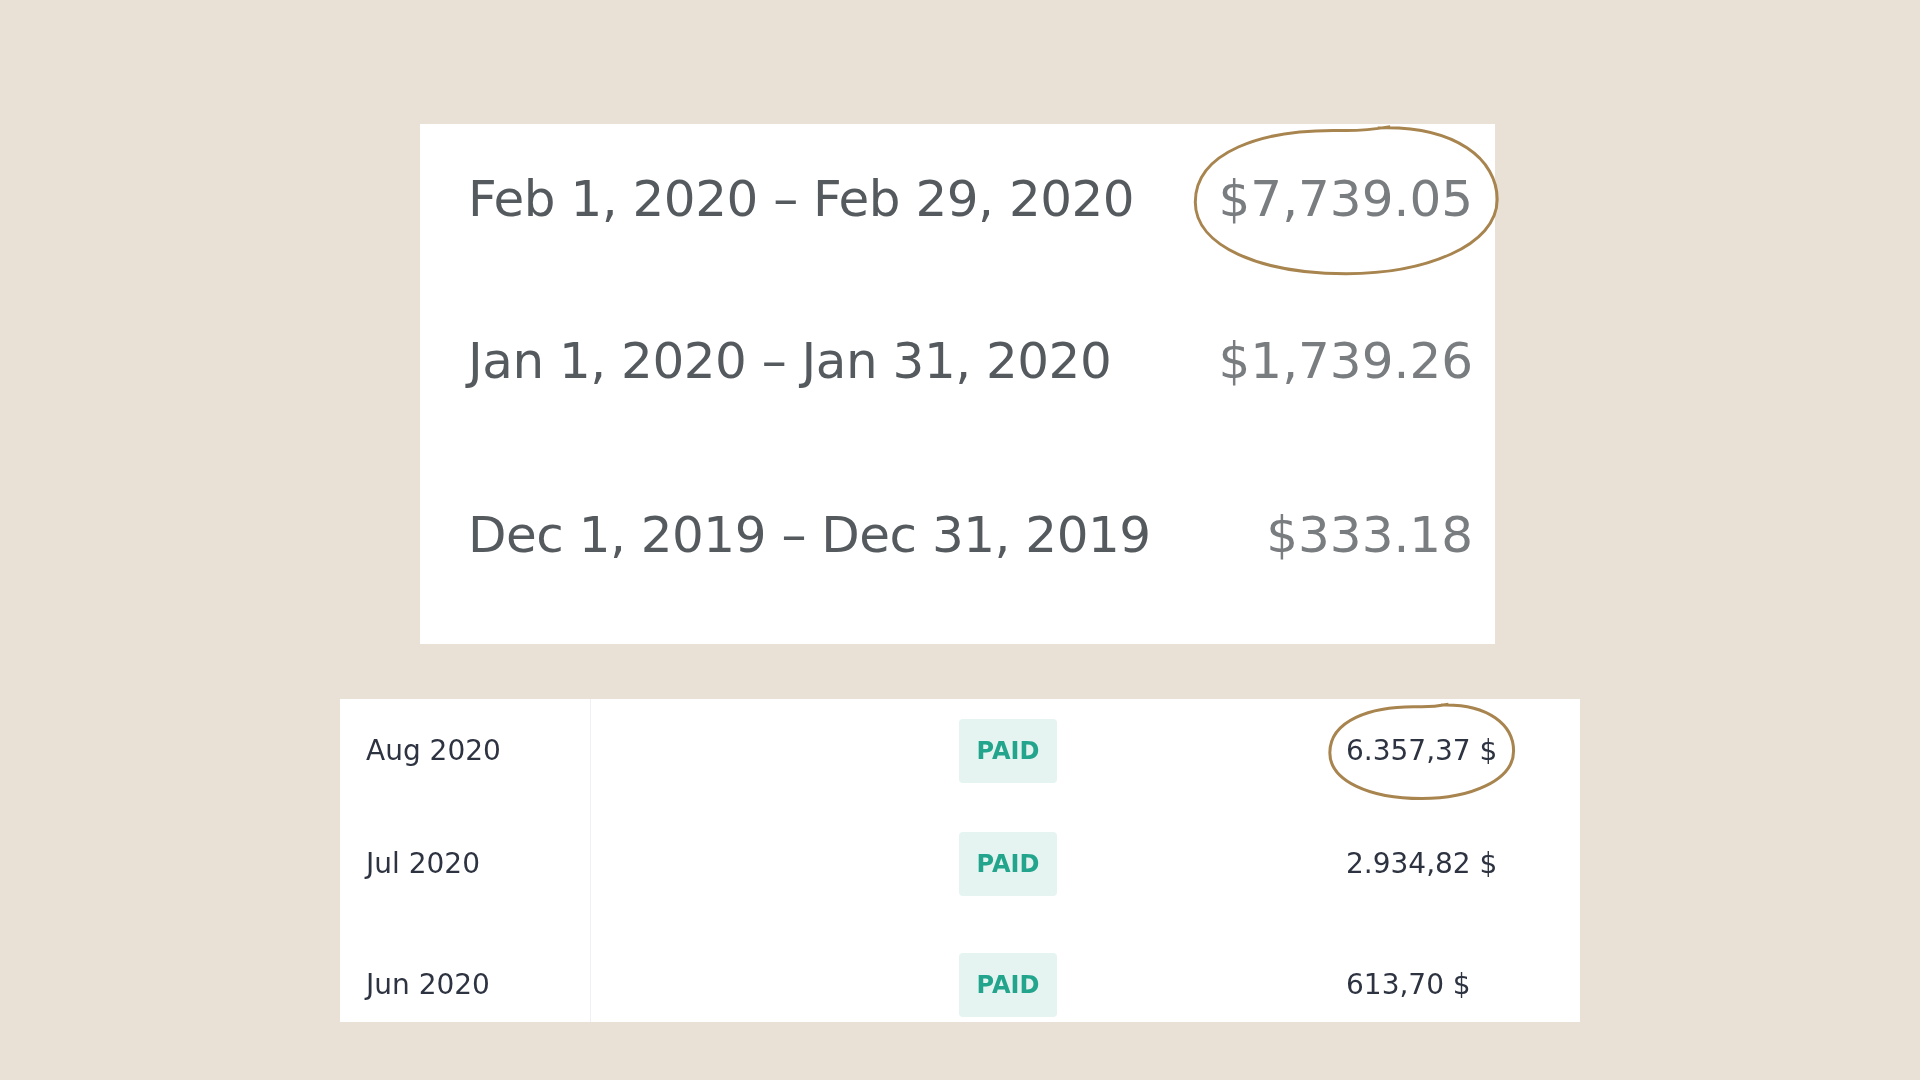  Describe the element at coordinates (1422, 751) in the screenshot. I see `invoice-amount: 6.357,37 $` at that location.